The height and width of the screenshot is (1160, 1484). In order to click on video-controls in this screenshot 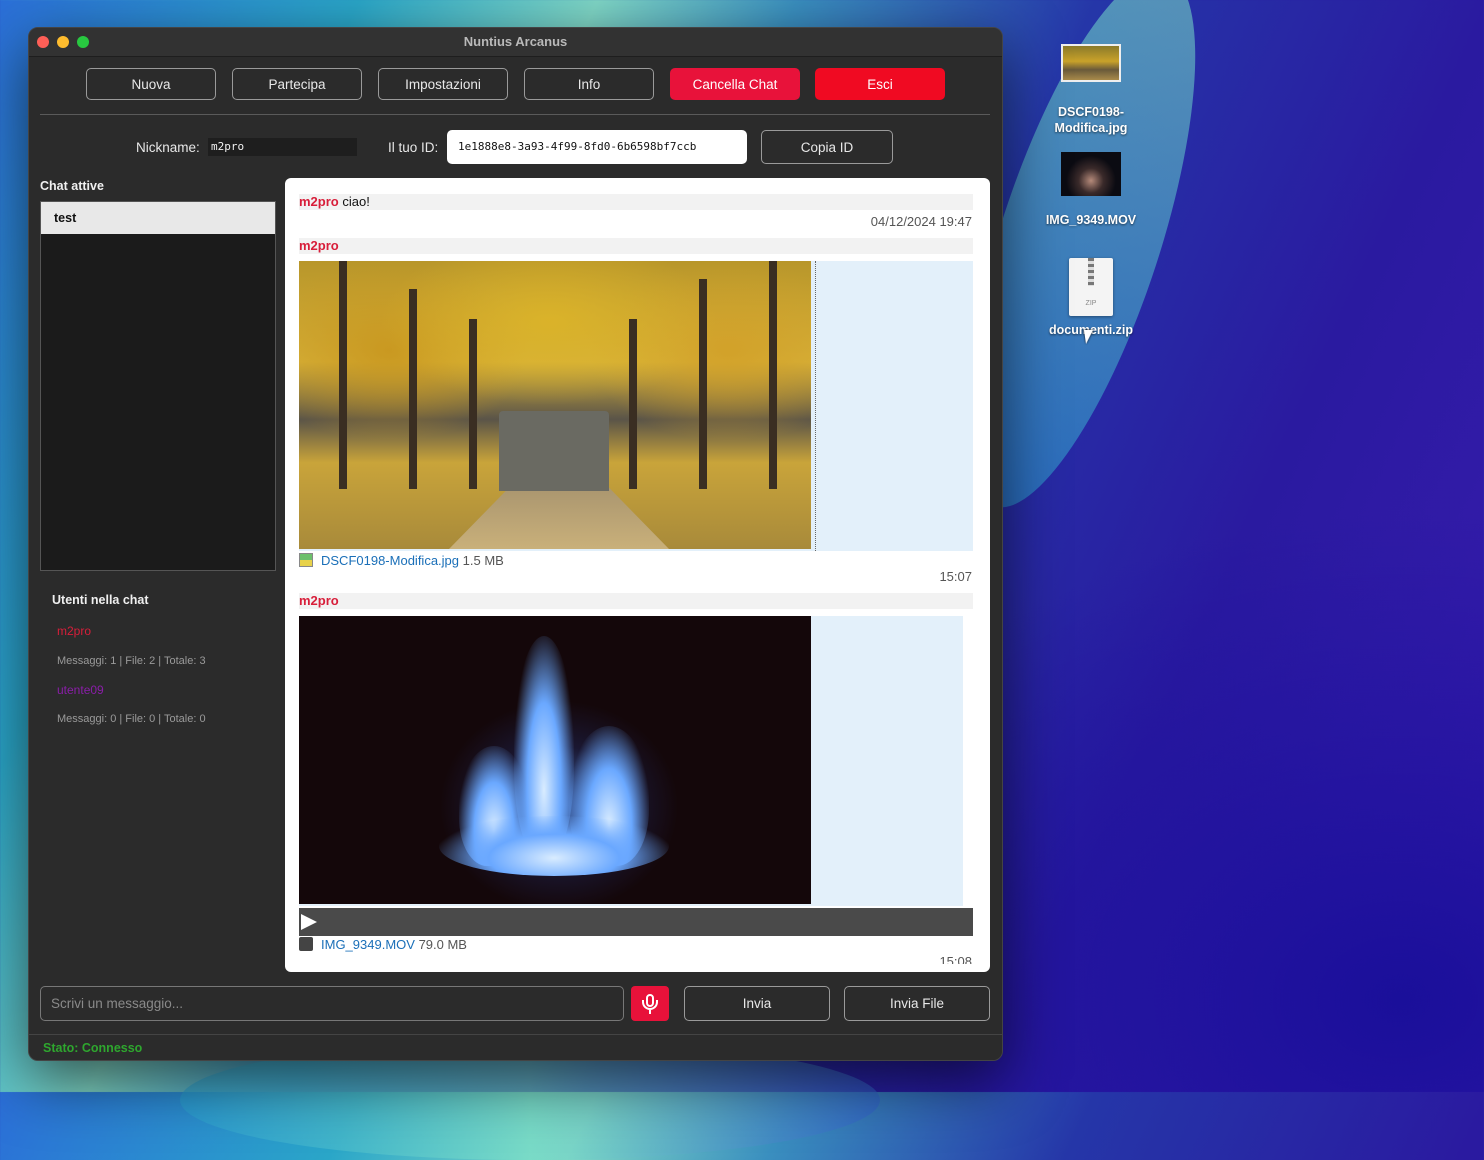, I will do `click(636, 922)`.